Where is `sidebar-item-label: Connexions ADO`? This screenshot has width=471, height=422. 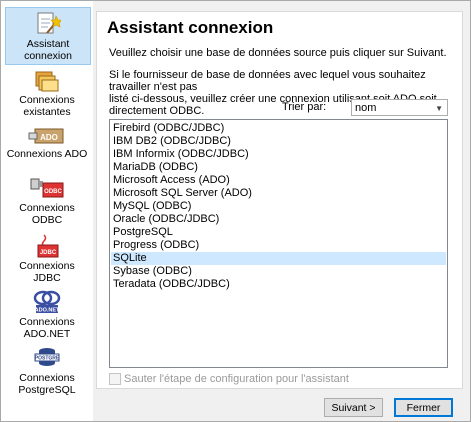 sidebar-item-label: Connexions ADO is located at coordinates (47, 154).